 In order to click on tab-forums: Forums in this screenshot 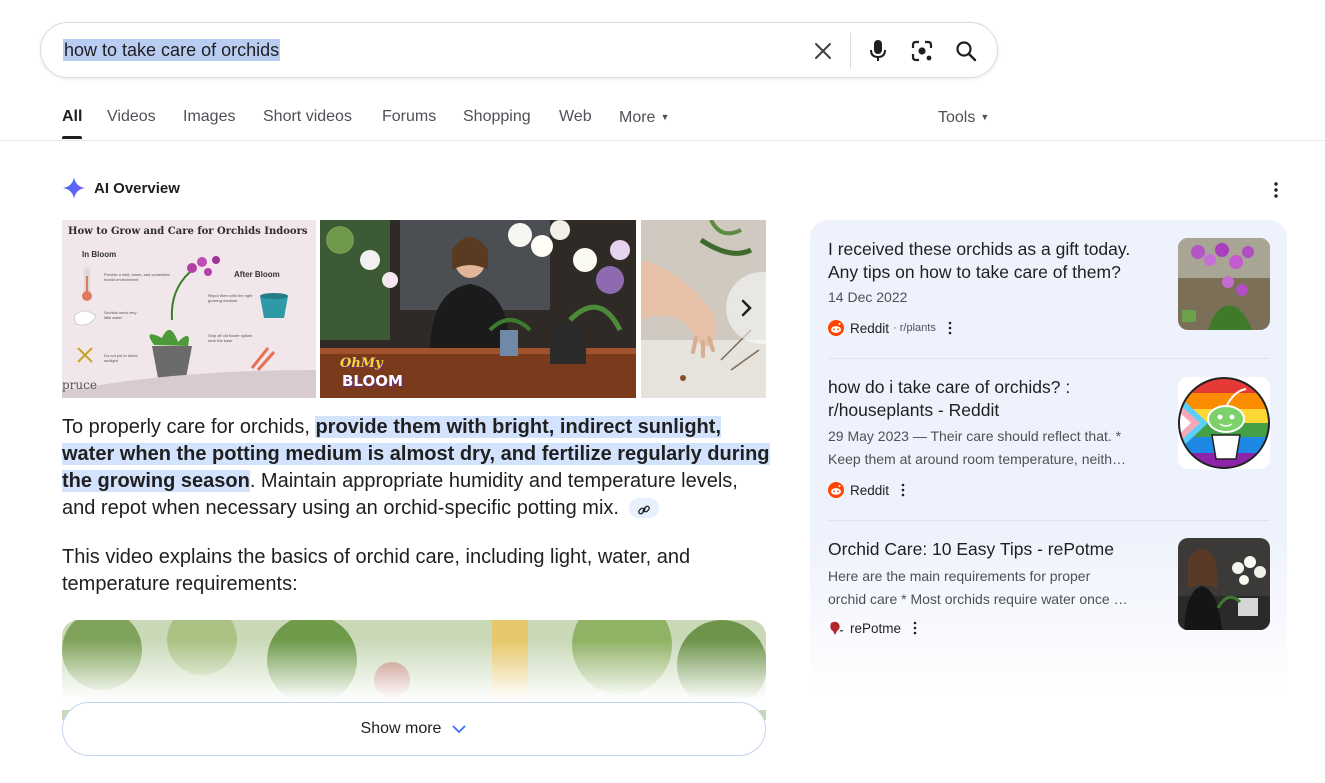, I will do `click(409, 117)`.